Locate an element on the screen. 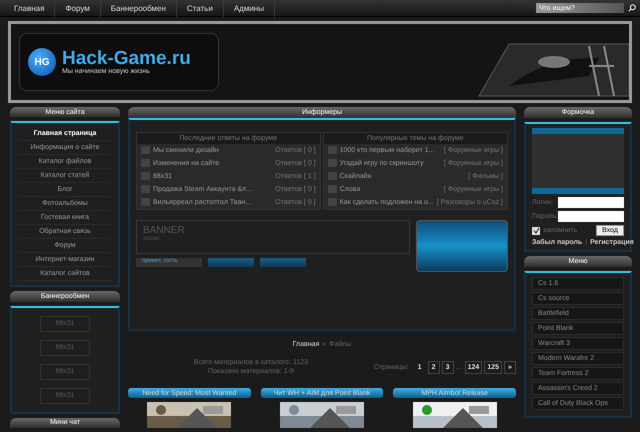 The height and width of the screenshot is (432, 640). nav-link: Админы is located at coordinates (249, 8).